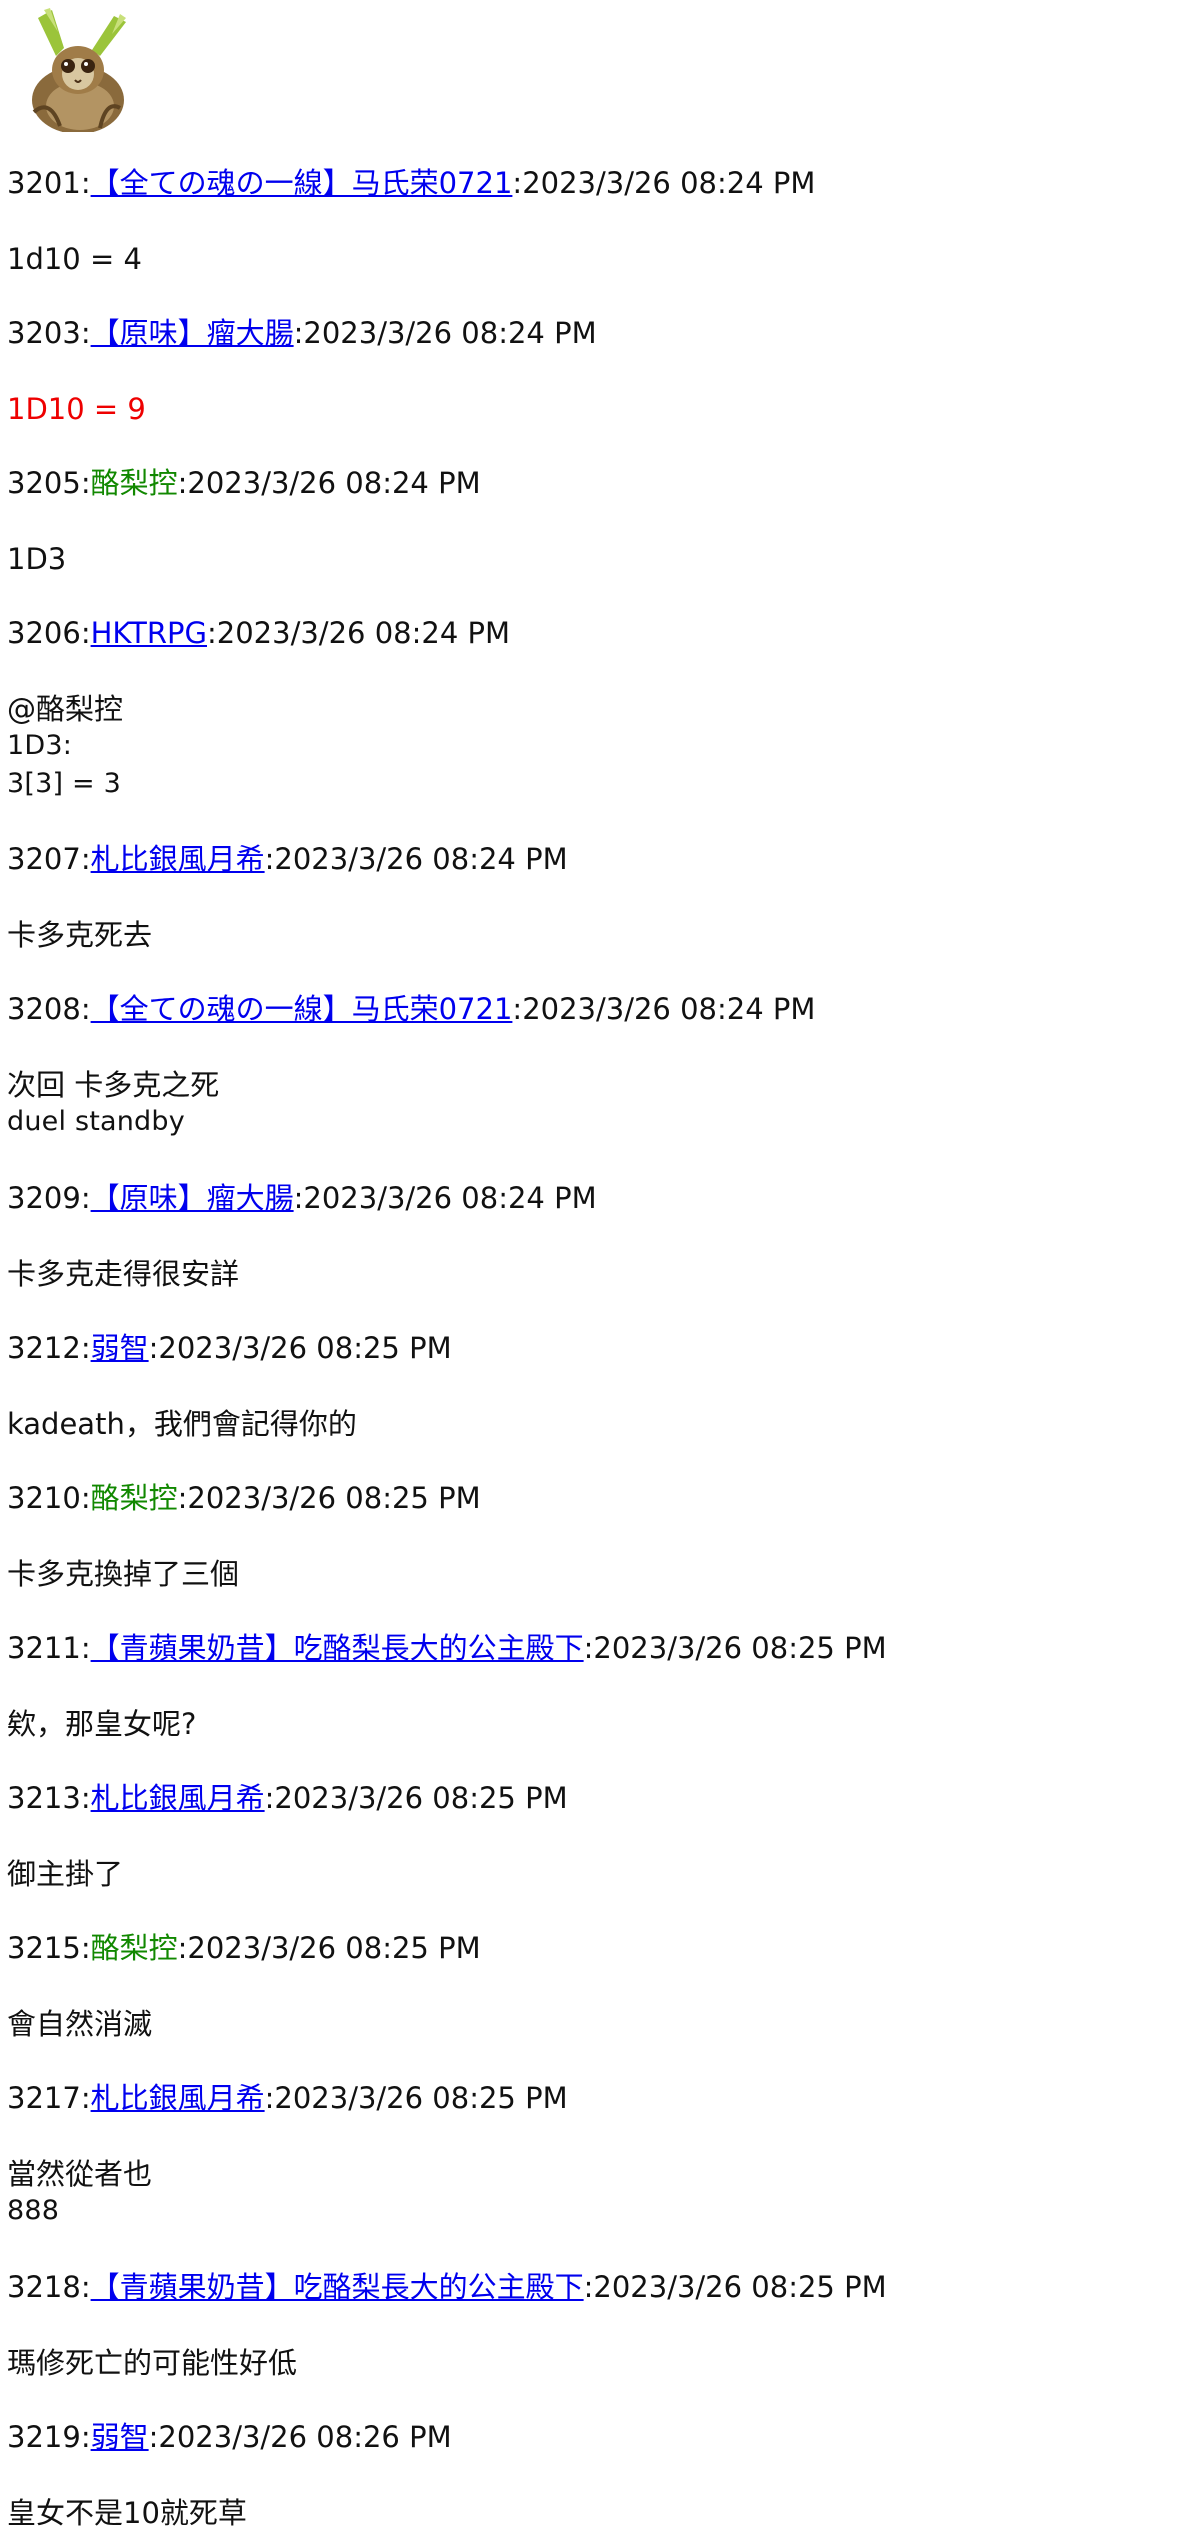 This screenshot has height=2532, width=1200. I want to click on post-item: 3209:【原味】瘤大腸:2023/3/26 08:24 PM 卡多克走得很安詳, so click(302, 1236).